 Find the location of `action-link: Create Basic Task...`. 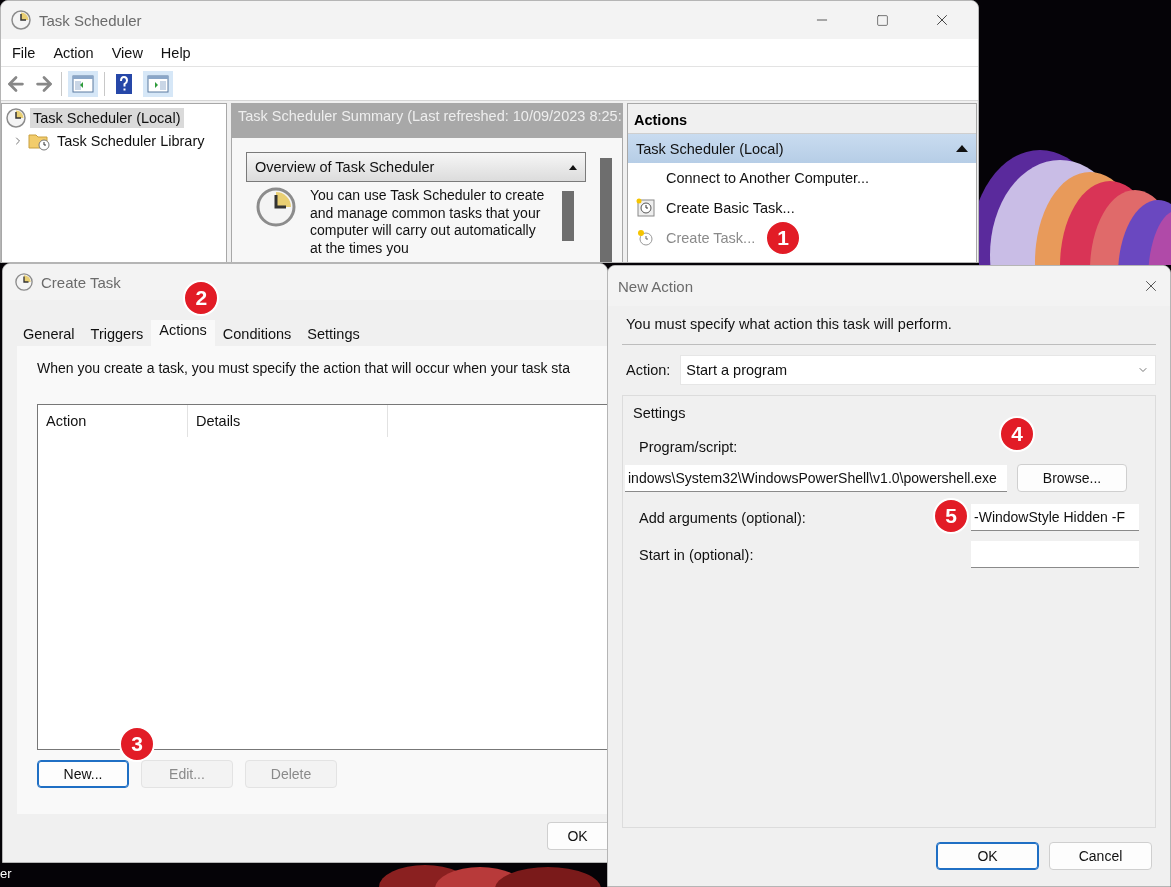

action-link: Create Basic Task... is located at coordinates (730, 208).